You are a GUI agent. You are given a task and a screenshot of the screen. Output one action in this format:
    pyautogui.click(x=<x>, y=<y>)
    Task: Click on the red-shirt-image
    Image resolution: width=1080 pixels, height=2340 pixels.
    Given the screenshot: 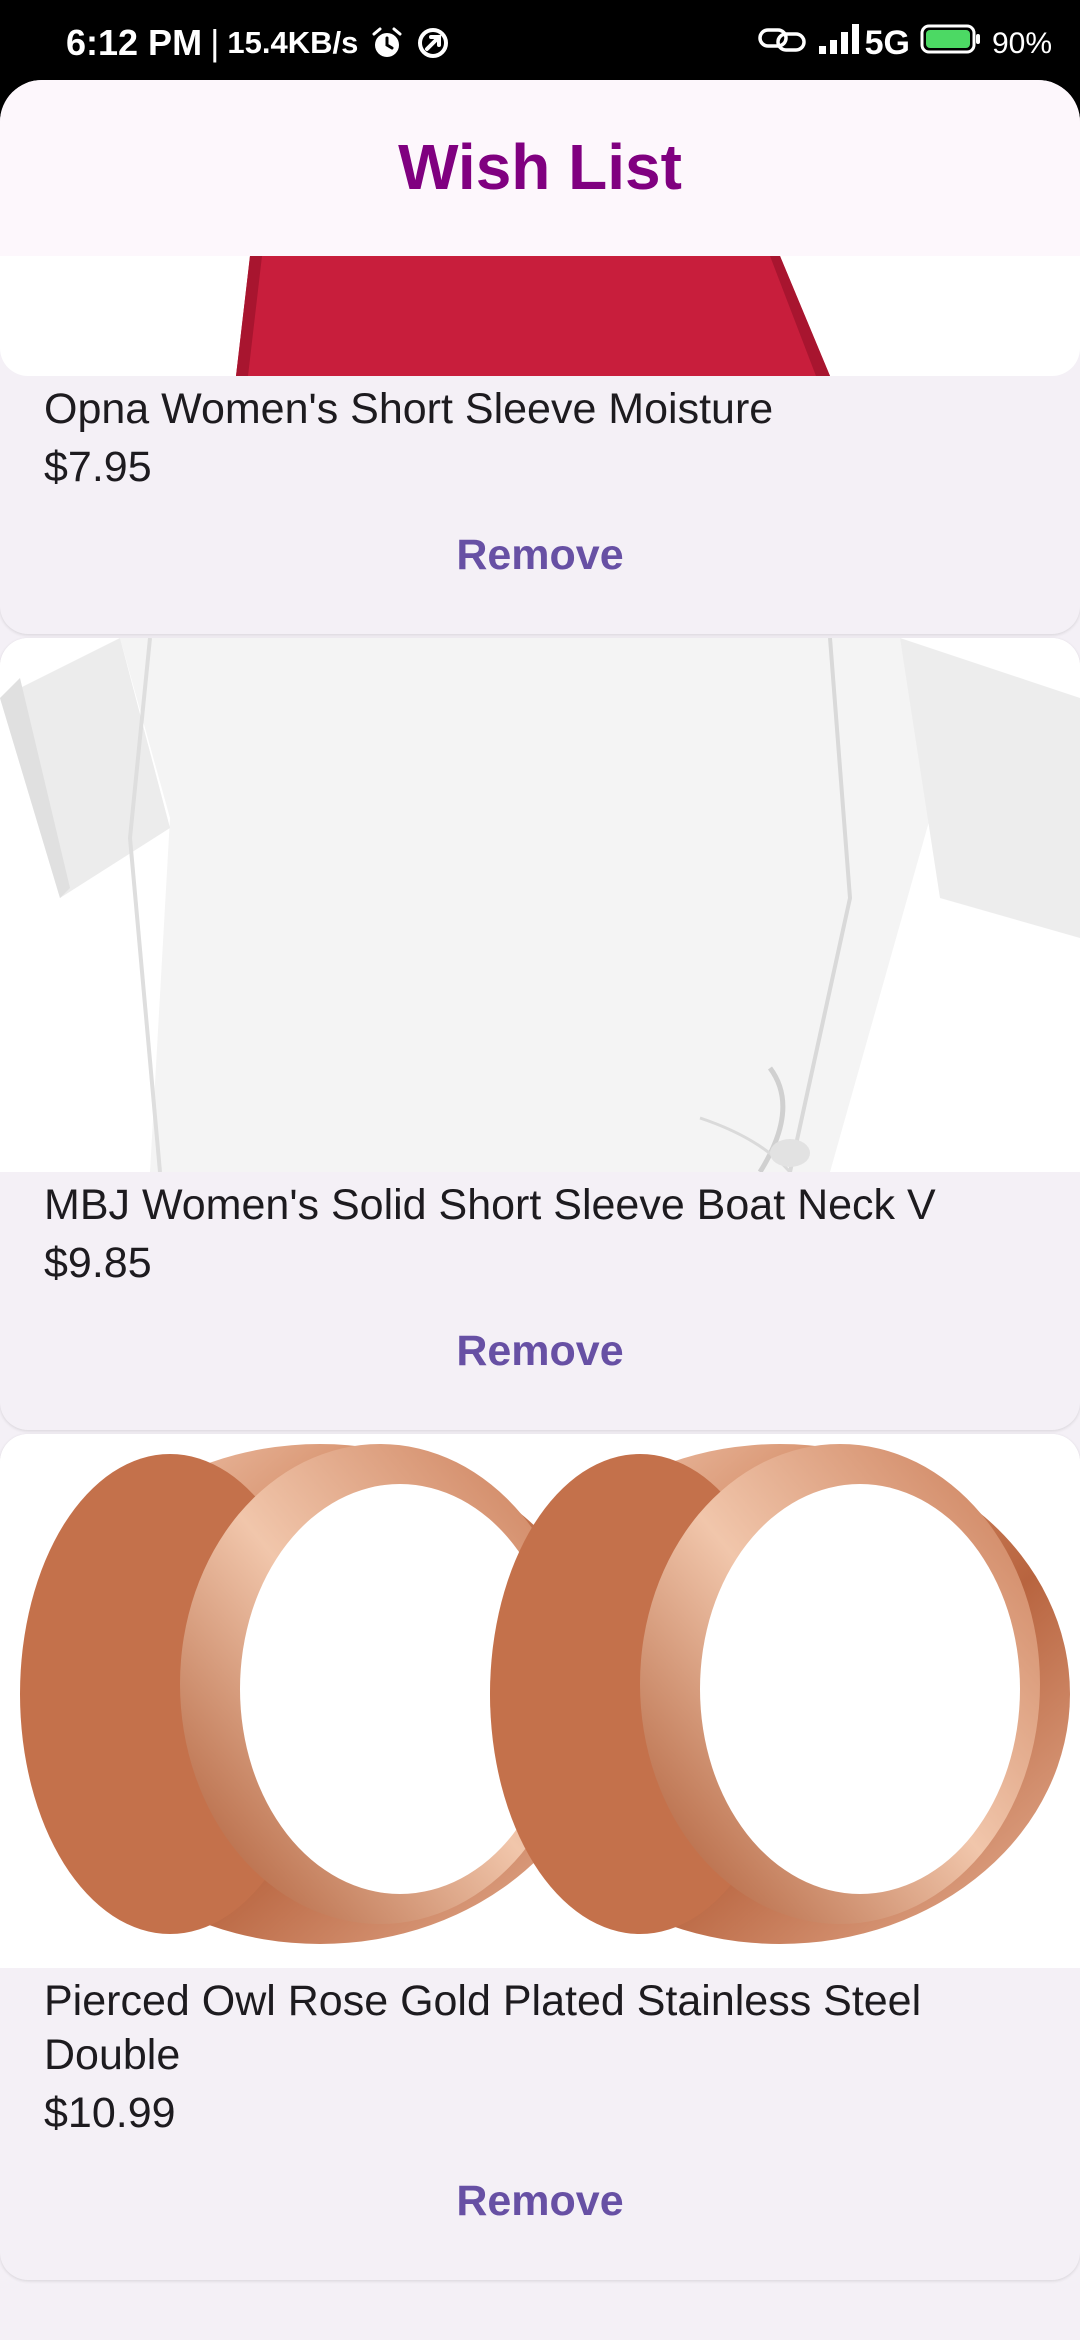 What is the action you would take?
    pyautogui.click(x=540, y=316)
    